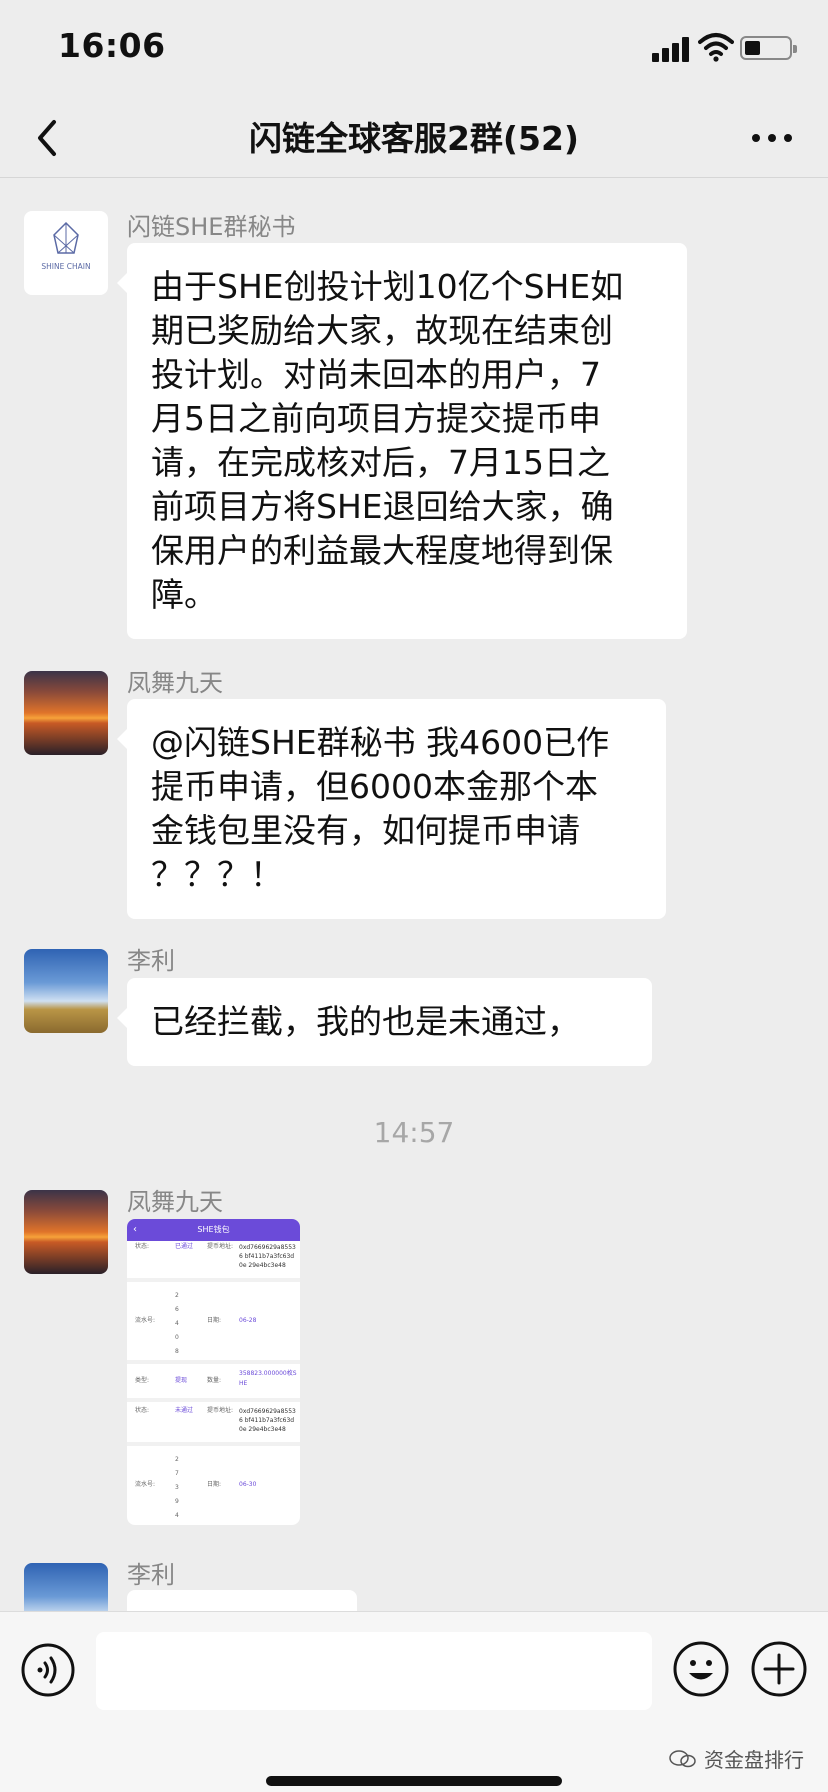 The height and width of the screenshot is (1792, 828). Describe the element at coordinates (682, 1758) in the screenshot. I see `wechat-icon` at that location.